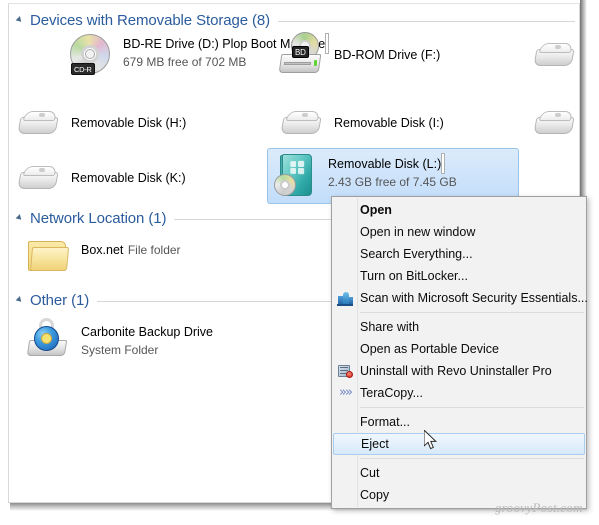  I want to click on drive-tile-removable-i: Removable Disk (I:), so click(371, 124).